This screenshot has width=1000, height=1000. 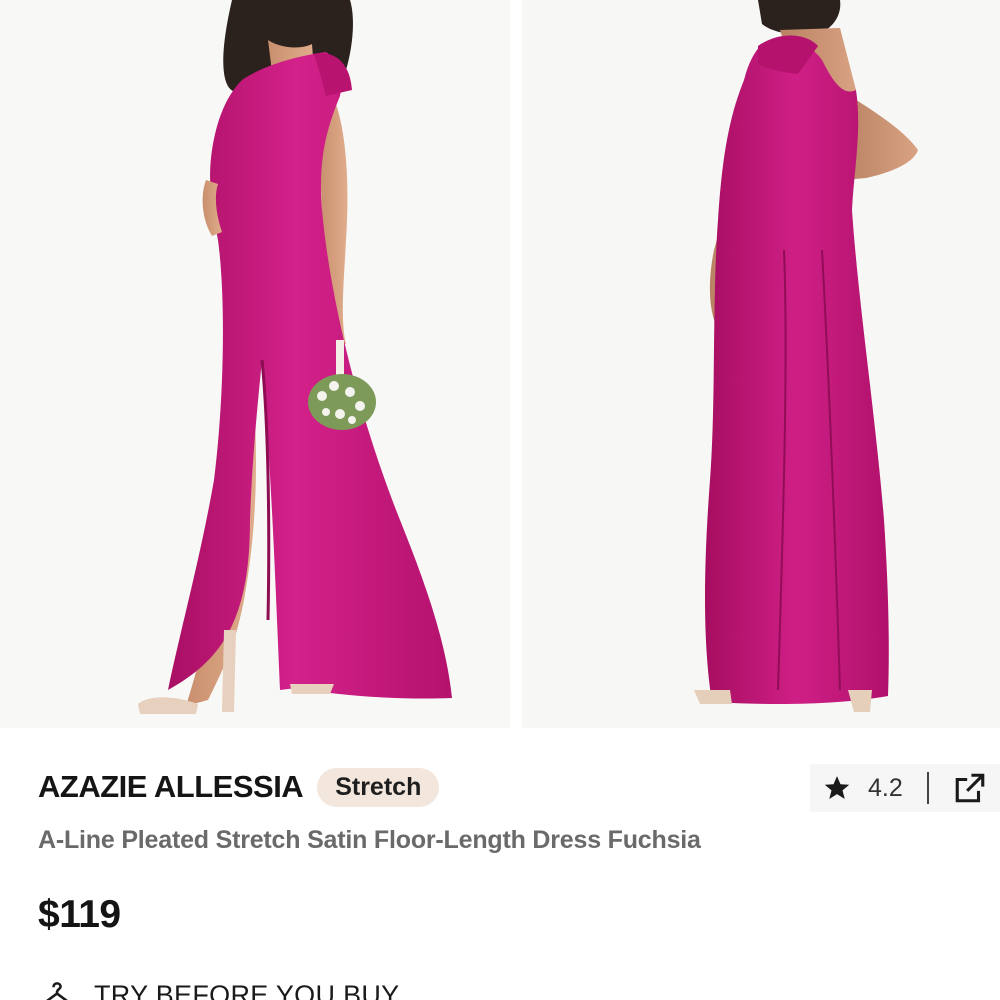 What do you see at coordinates (57, 991) in the screenshot?
I see `hanger-icon` at bounding box center [57, 991].